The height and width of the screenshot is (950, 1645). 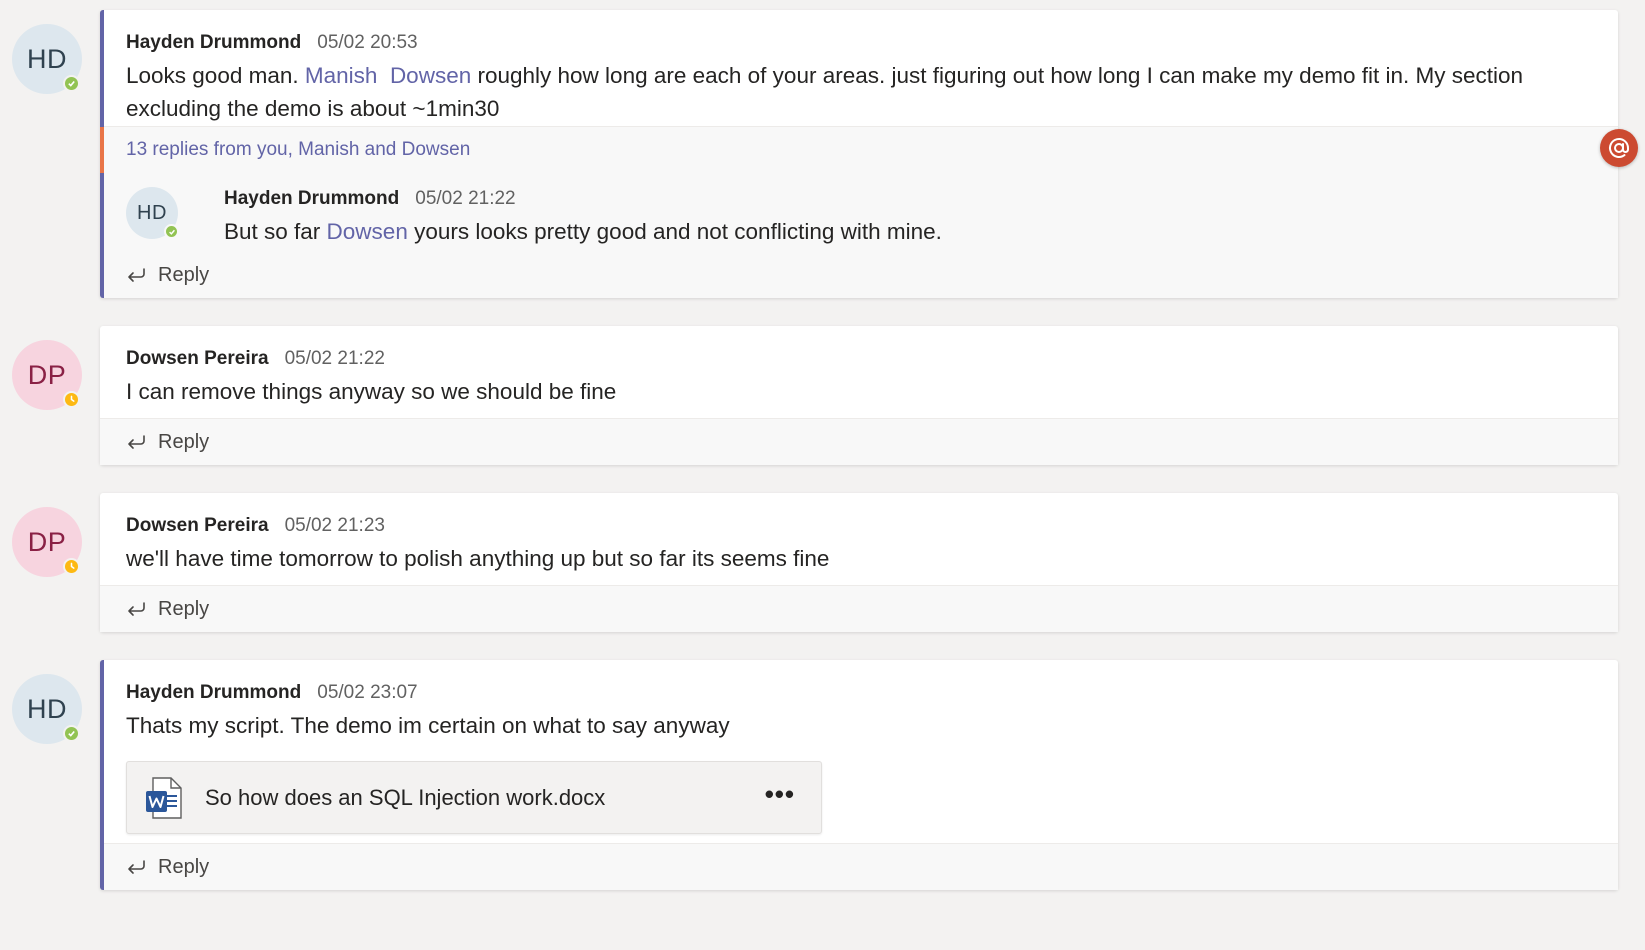 What do you see at coordinates (164, 797) in the screenshot?
I see `word-doc-icon` at bounding box center [164, 797].